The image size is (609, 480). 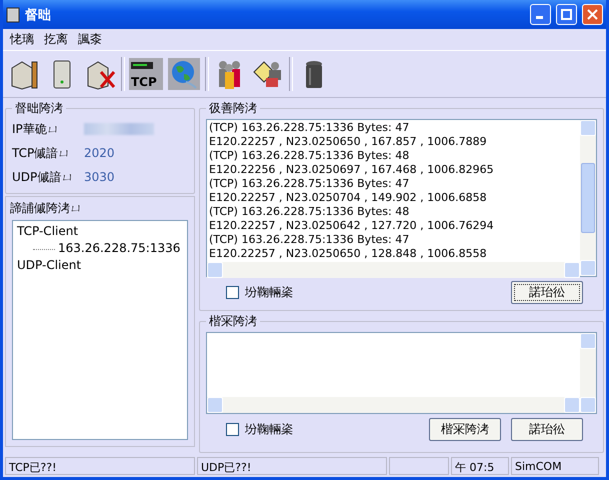 I want to click on blurred-value, so click(x=119, y=129).